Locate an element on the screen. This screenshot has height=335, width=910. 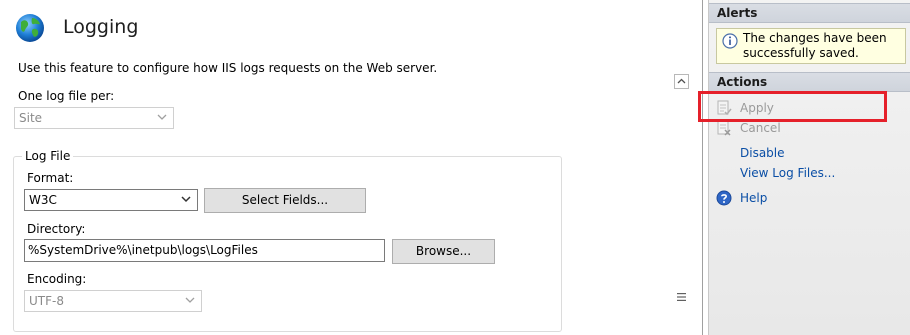
globe-icon is located at coordinates (30, 28).